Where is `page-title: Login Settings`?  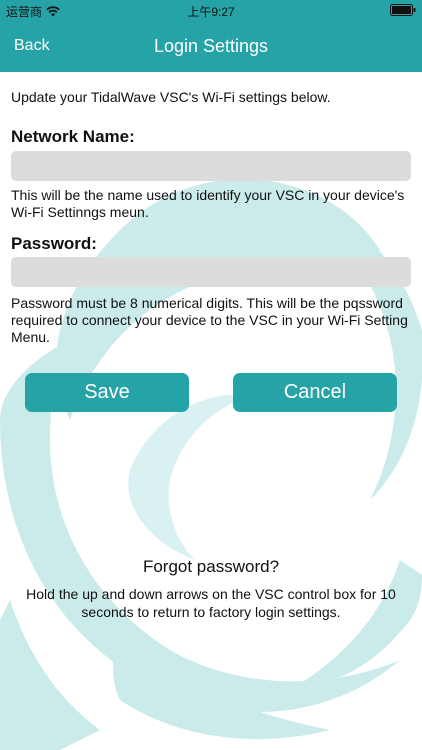 page-title: Login Settings is located at coordinates (211, 46).